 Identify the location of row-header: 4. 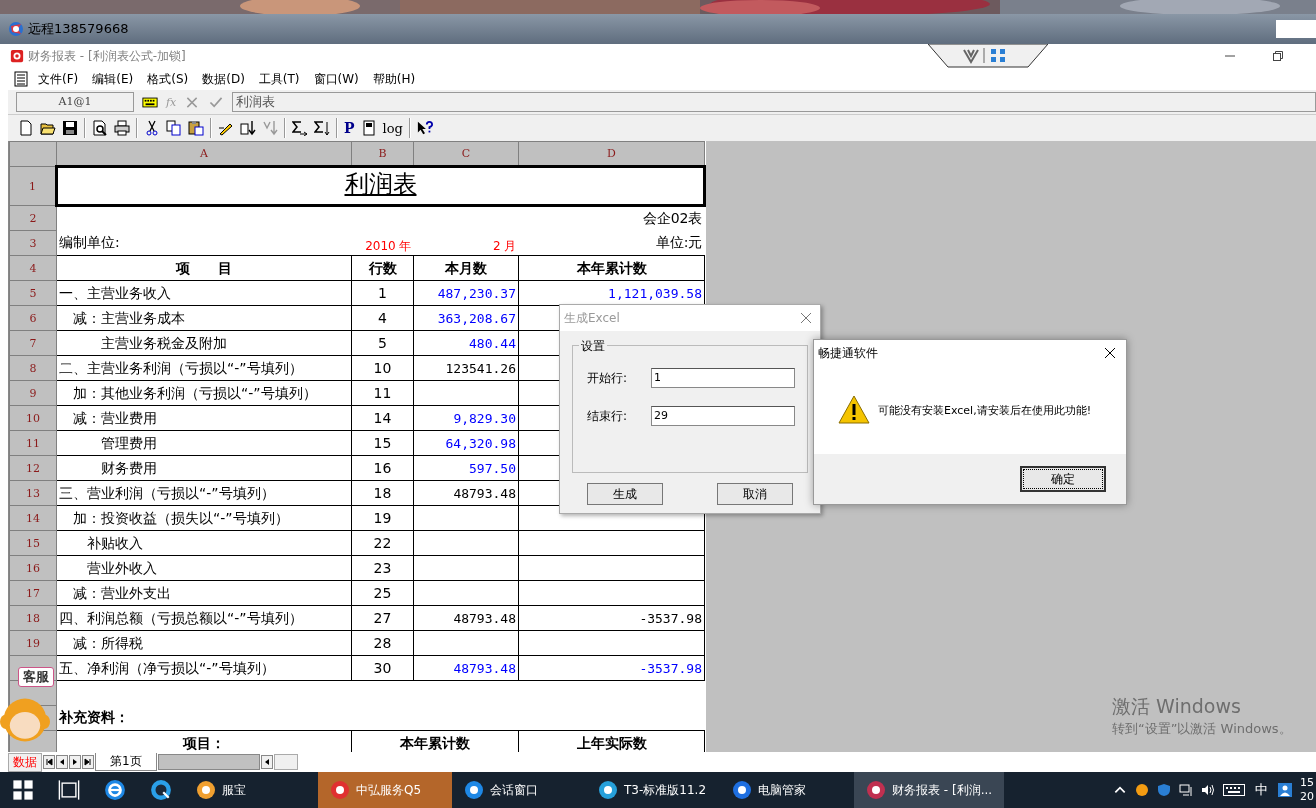
(33, 268).